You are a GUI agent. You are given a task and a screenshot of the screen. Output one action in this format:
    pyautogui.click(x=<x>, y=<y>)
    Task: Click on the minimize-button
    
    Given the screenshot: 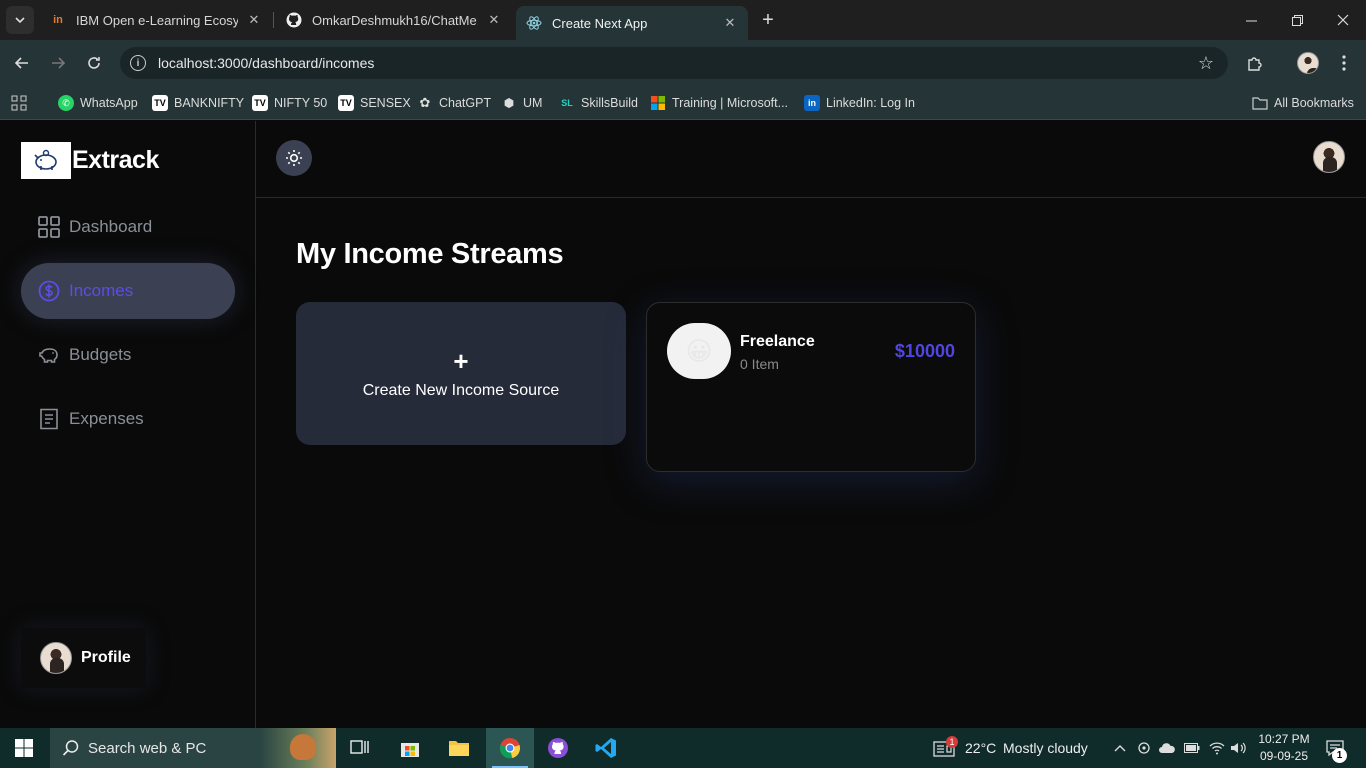 What is the action you would take?
    pyautogui.click(x=1251, y=20)
    